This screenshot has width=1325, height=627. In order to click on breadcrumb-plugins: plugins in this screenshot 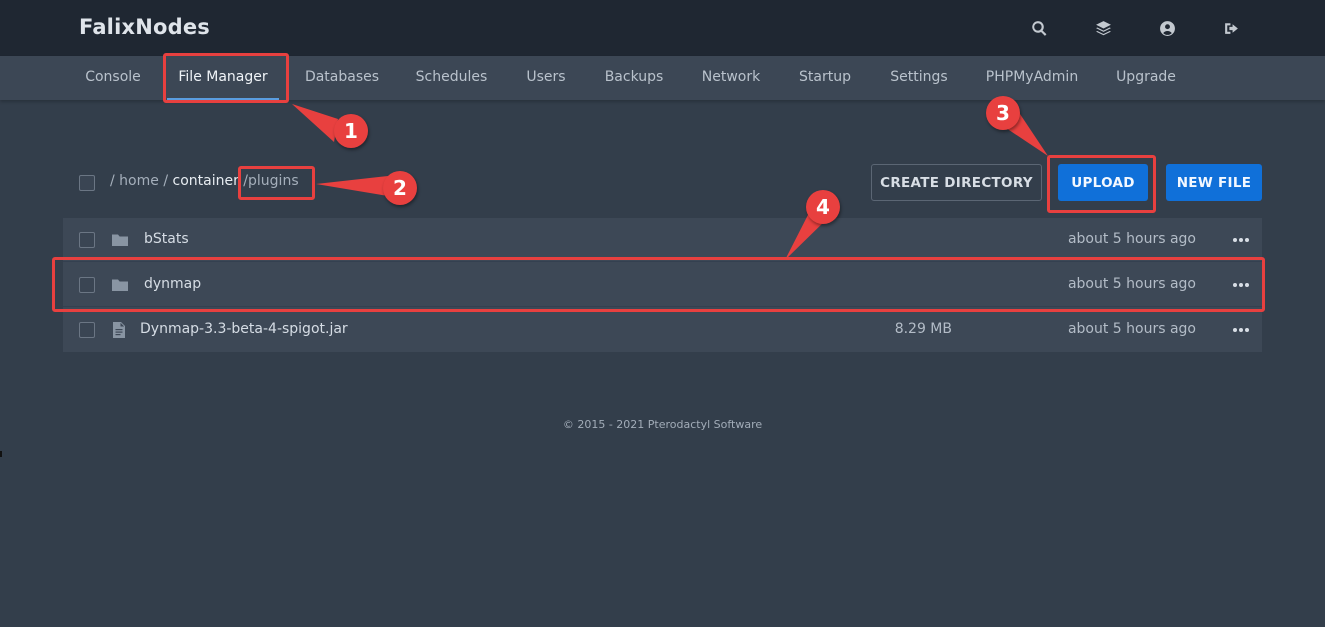, I will do `click(273, 181)`.